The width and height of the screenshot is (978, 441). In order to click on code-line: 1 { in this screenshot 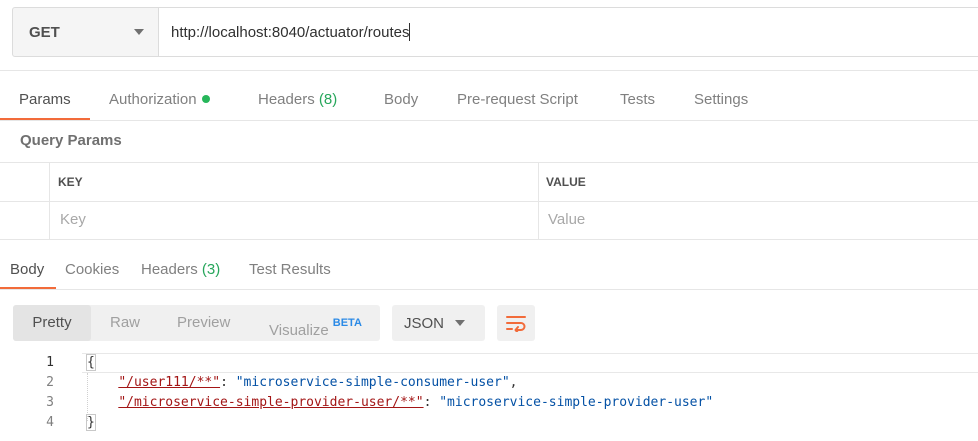, I will do `click(489, 363)`.